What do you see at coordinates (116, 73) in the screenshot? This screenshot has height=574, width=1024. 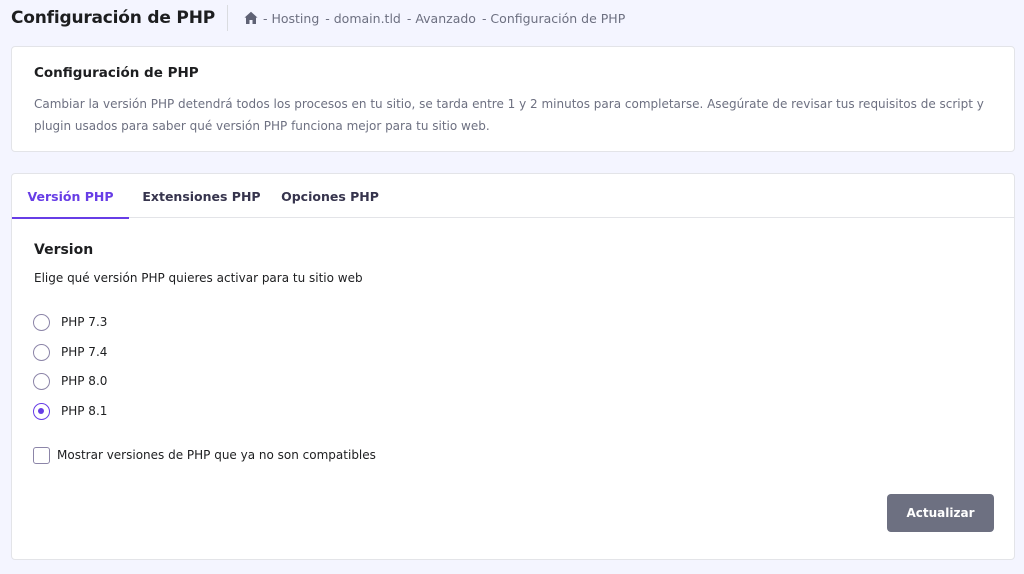 I see `info-card-title: Configuración de PHP` at bounding box center [116, 73].